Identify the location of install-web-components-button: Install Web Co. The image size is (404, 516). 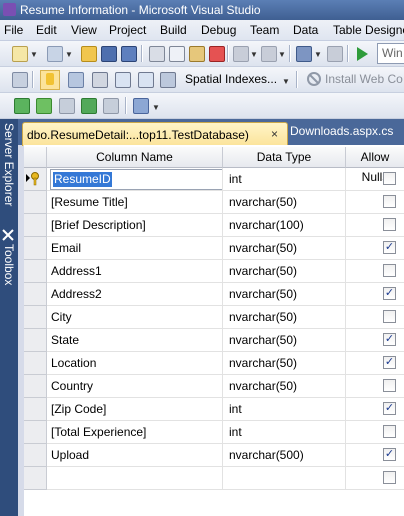
(364, 79).